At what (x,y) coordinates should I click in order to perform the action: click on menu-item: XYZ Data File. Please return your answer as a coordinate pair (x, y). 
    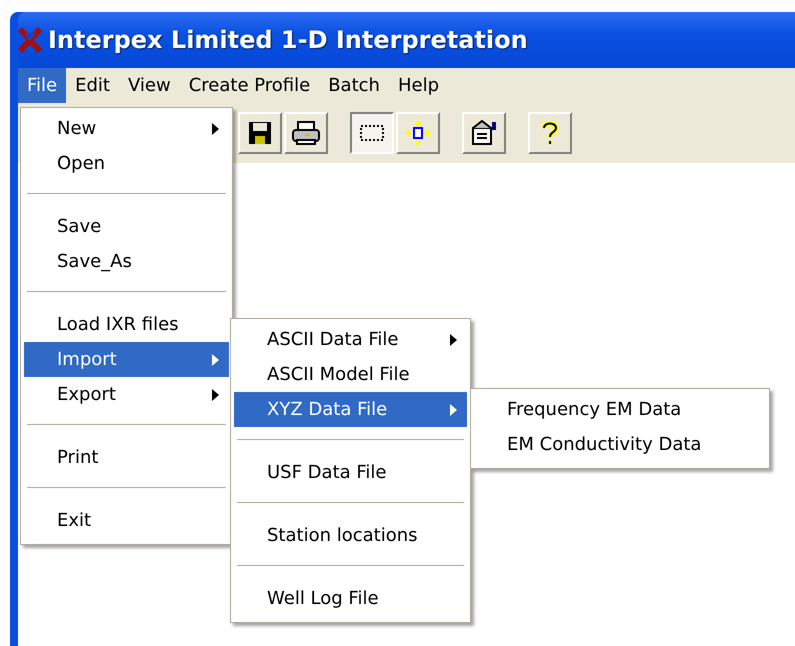
    Looking at the image, I should click on (350, 409).